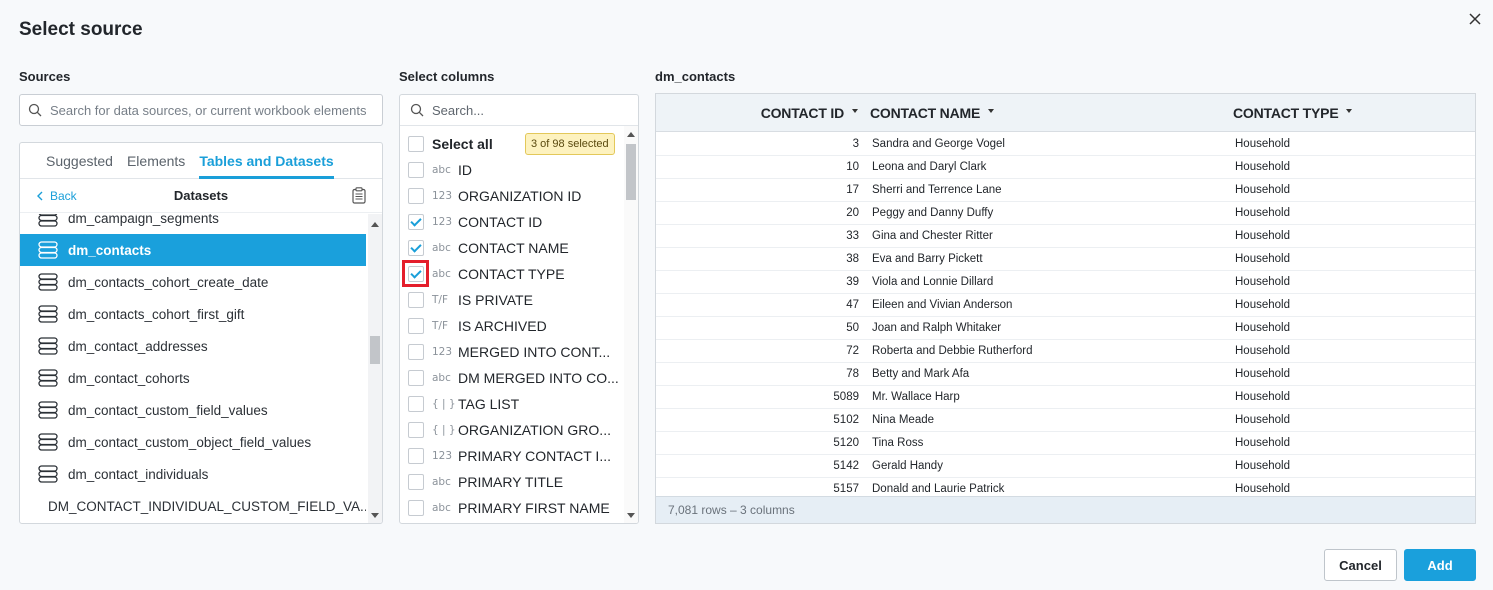 The height and width of the screenshot is (590, 1493). What do you see at coordinates (809, 113) in the screenshot?
I see `column-header: CONTACT ID` at bounding box center [809, 113].